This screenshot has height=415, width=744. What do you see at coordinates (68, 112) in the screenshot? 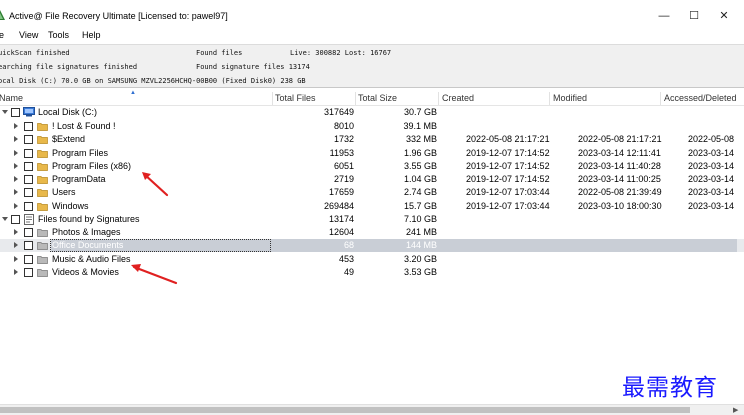
I see `row-label: Local Disk (C:)` at bounding box center [68, 112].